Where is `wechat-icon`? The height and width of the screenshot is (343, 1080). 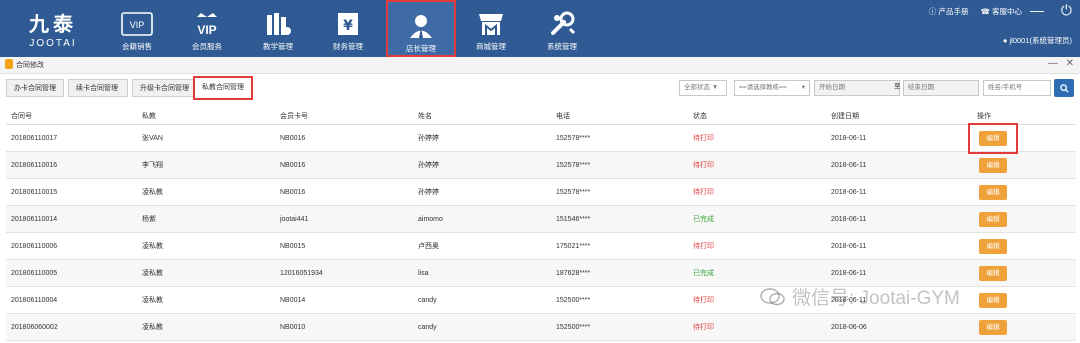 wechat-icon is located at coordinates (772, 296).